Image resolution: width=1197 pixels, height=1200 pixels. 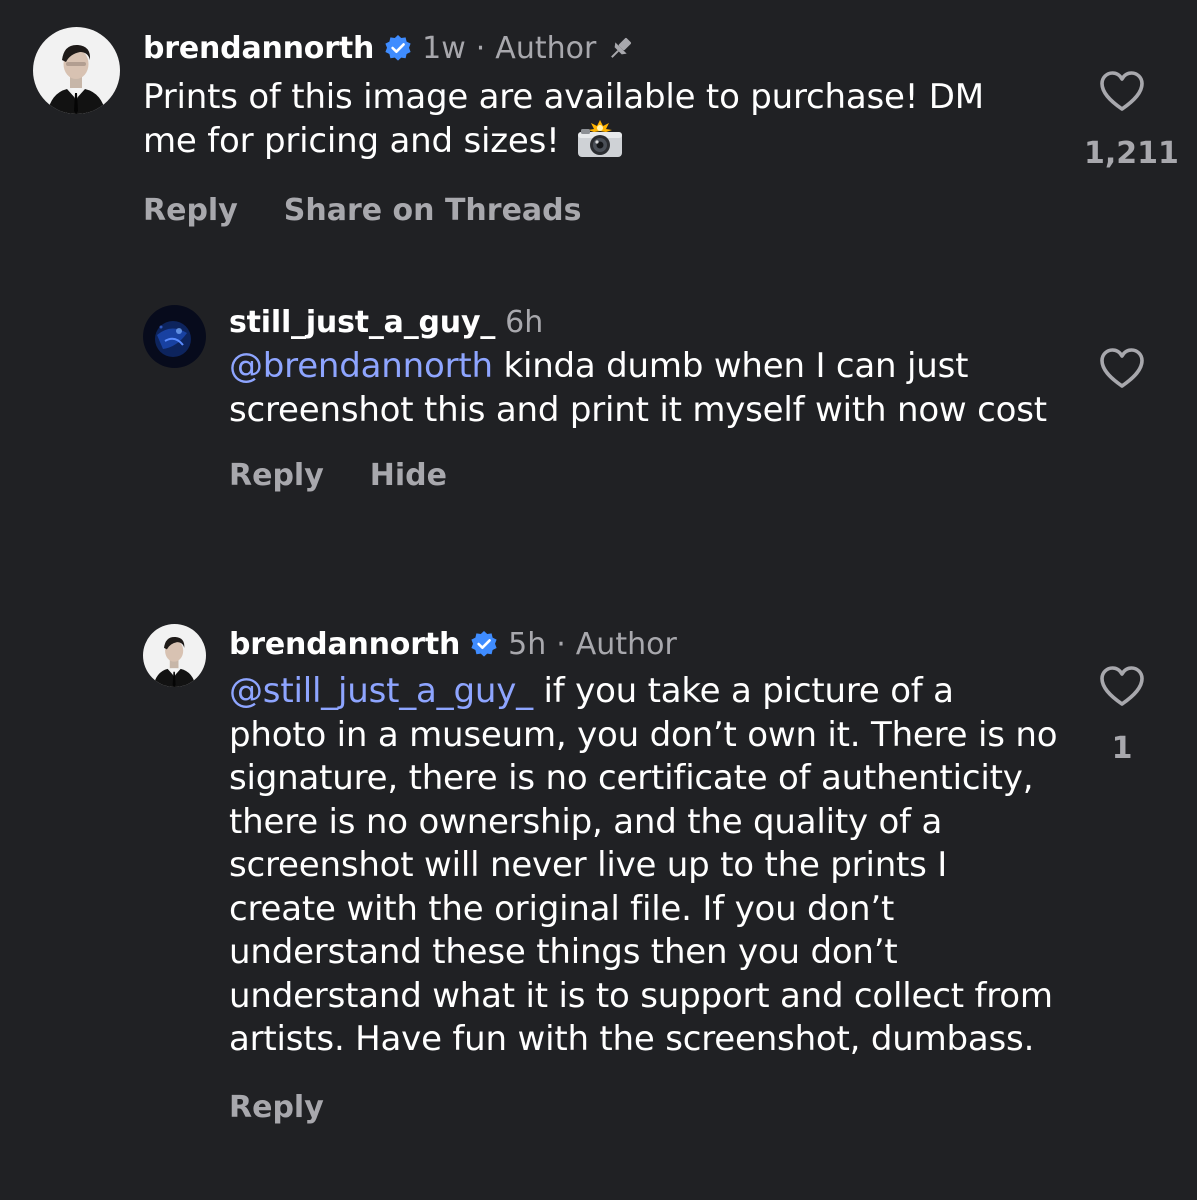 I want to click on hide-button: Hide, so click(x=408, y=475).